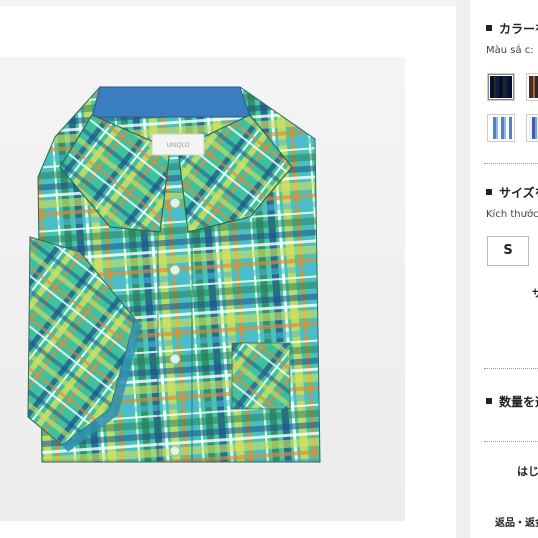 The image size is (538, 538). Describe the element at coordinates (518, 29) in the screenshot. I see `color-title-text: カラーを` at that location.